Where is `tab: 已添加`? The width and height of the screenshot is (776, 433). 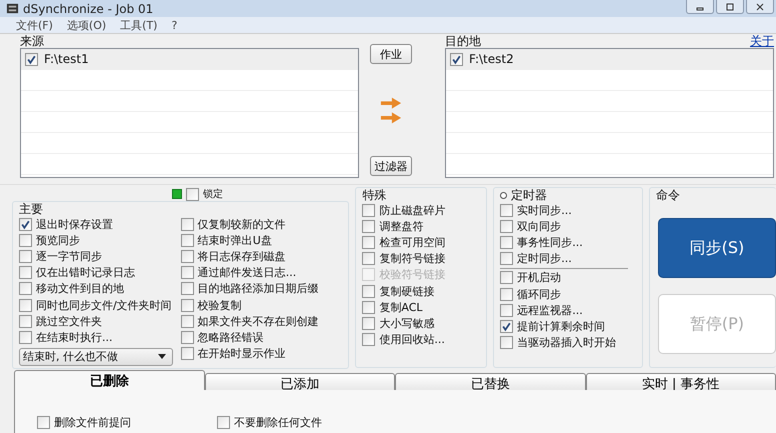
tab: 已添加 is located at coordinates (299, 381).